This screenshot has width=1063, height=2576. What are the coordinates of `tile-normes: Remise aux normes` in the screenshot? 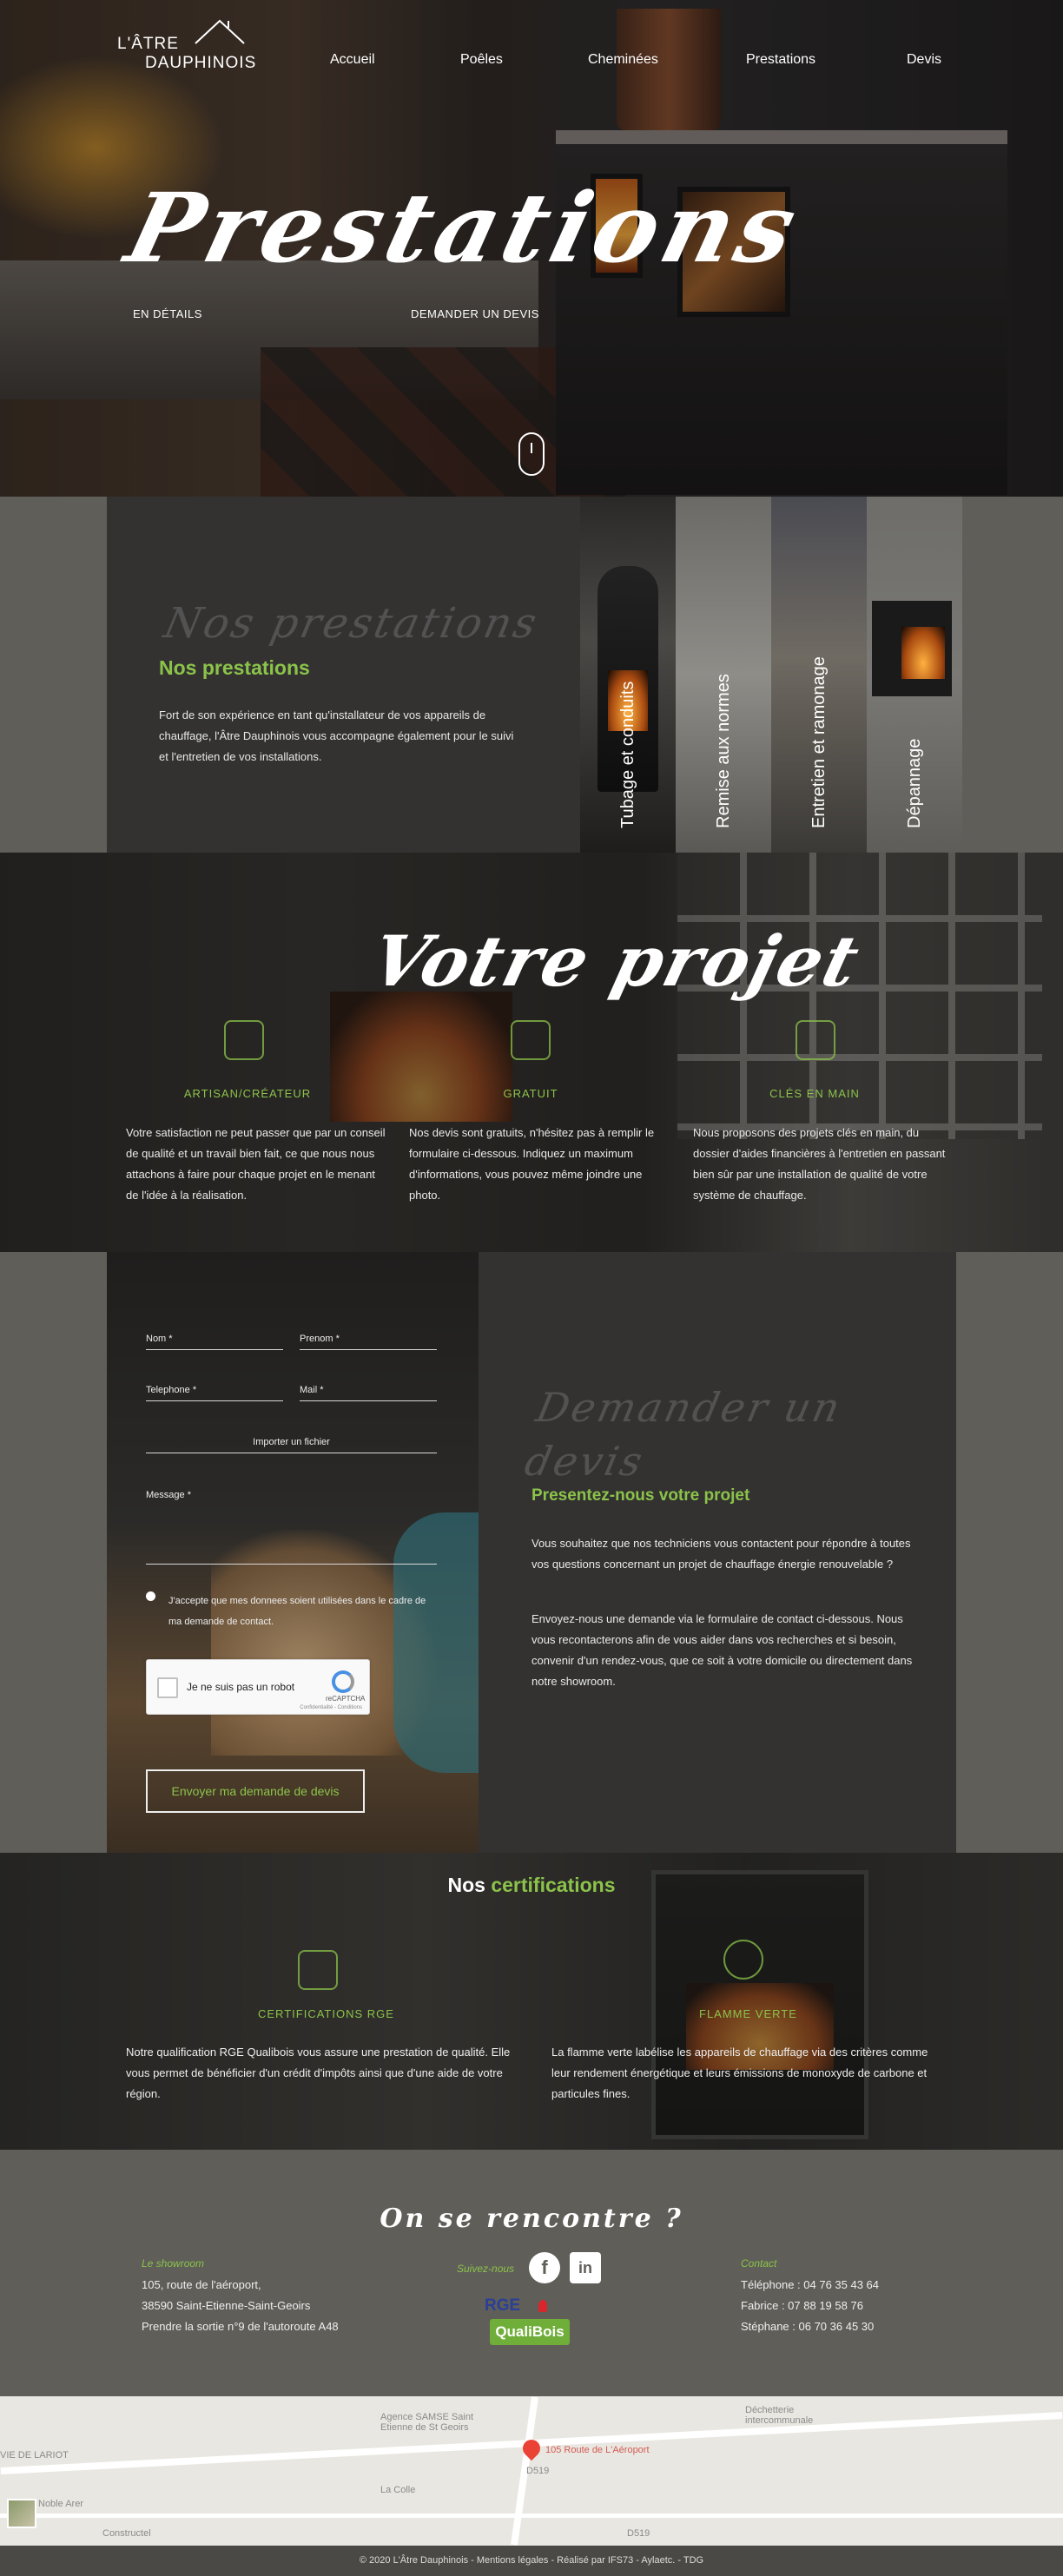 It's located at (724, 675).